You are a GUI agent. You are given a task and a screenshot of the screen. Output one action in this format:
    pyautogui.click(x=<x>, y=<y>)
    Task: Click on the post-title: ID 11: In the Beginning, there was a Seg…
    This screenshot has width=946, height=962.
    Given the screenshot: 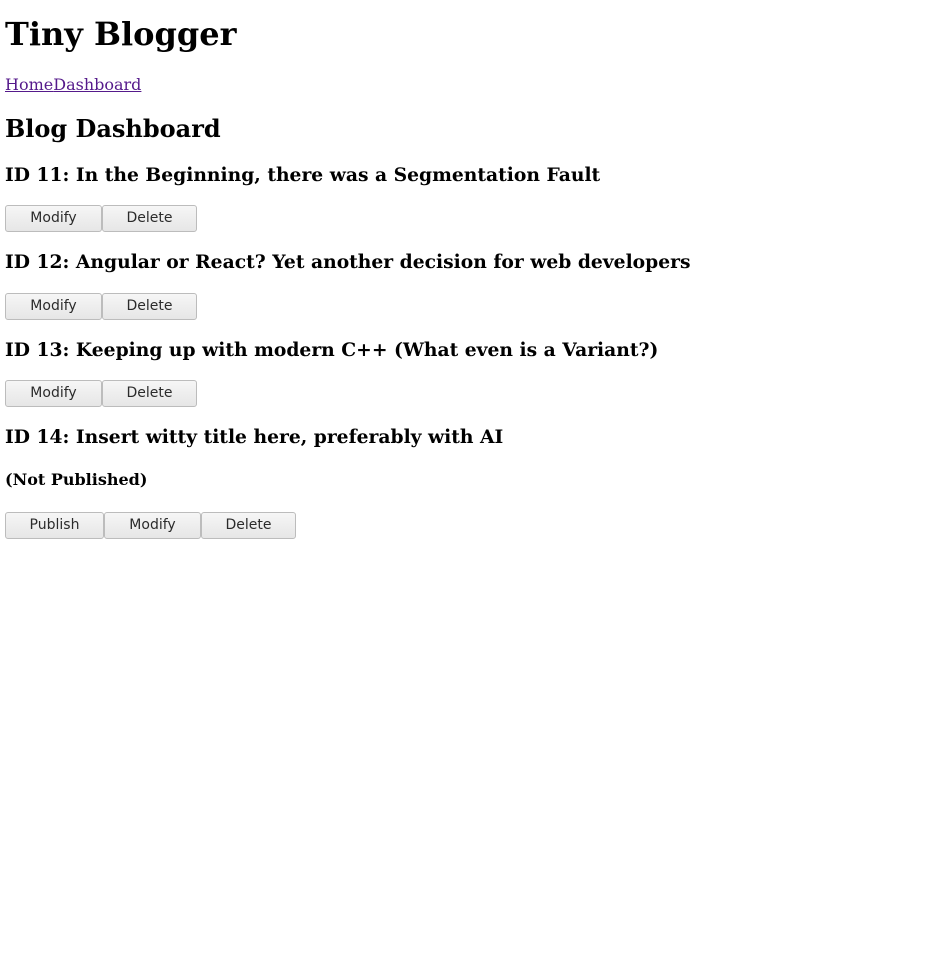 What is the action you would take?
    pyautogui.click(x=303, y=175)
    